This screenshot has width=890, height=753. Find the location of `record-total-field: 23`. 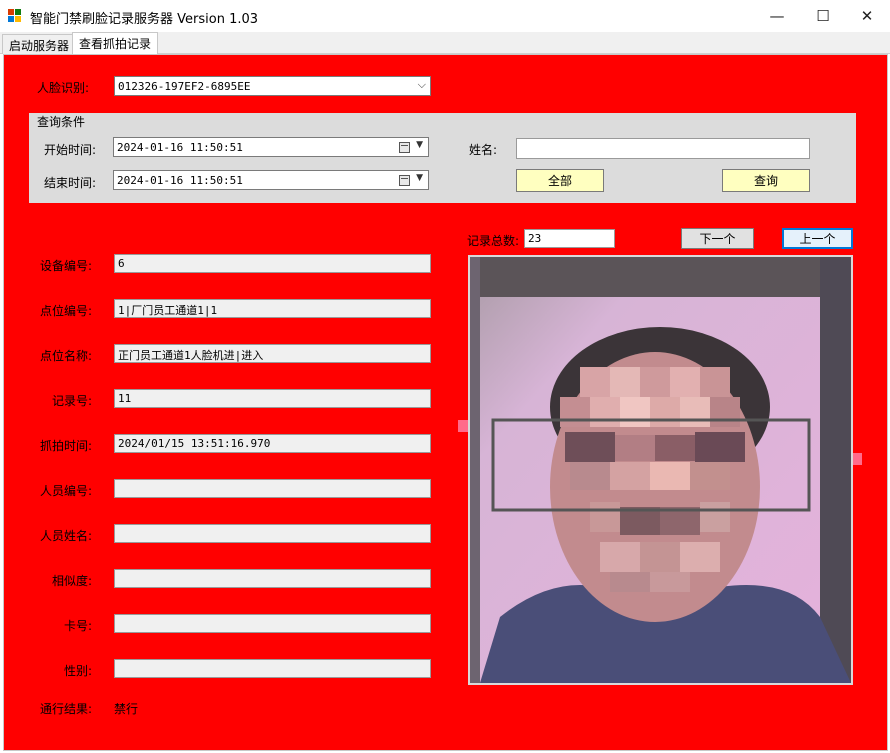

record-total-field: 23 is located at coordinates (569, 238).